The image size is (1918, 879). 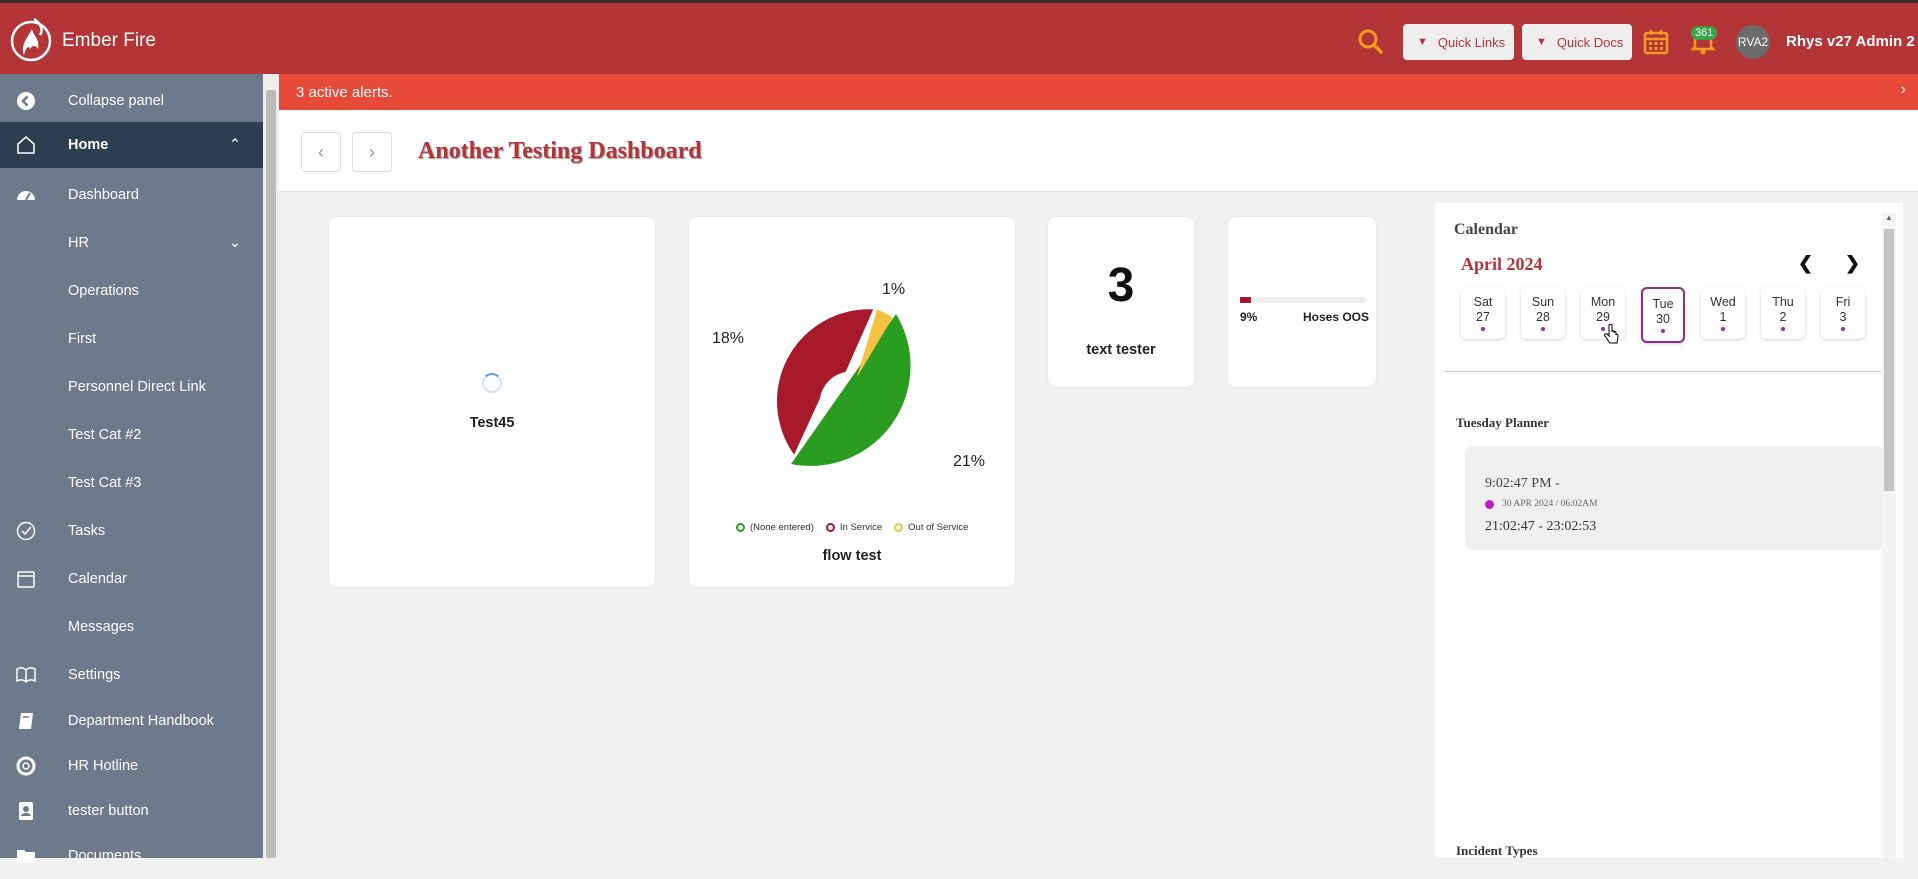 What do you see at coordinates (1603, 302) in the screenshot?
I see `day-name: Mon` at bounding box center [1603, 302].